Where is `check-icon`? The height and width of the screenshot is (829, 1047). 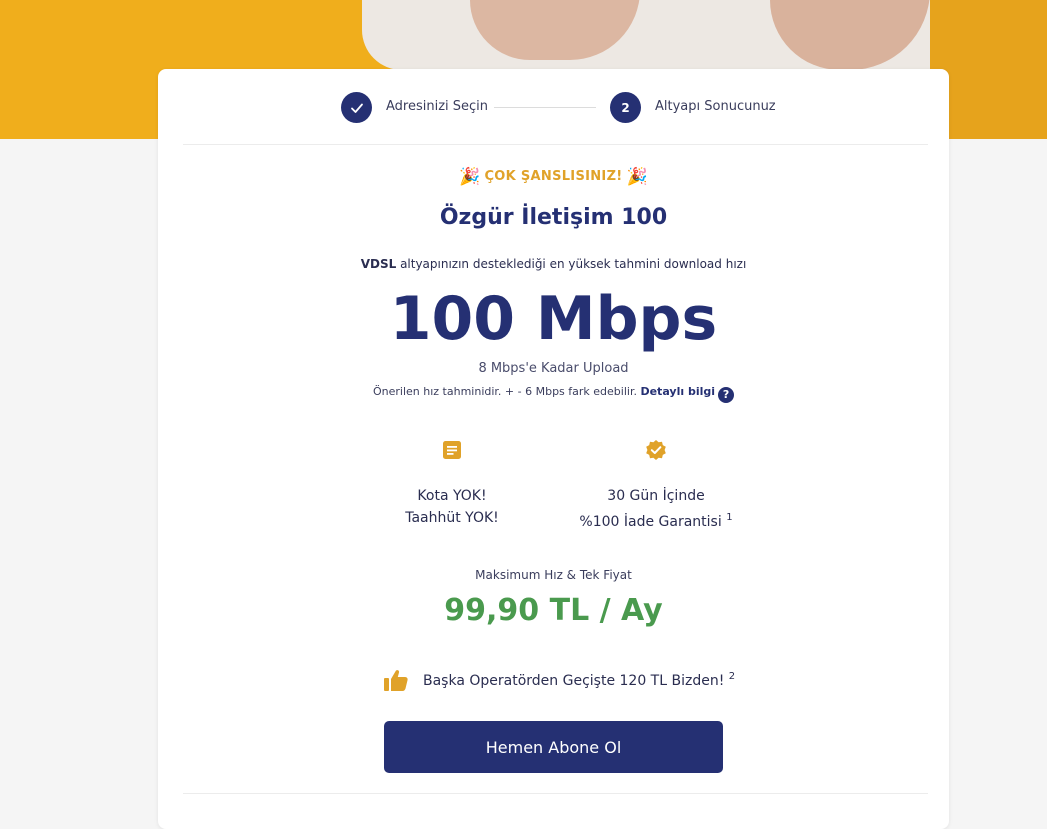
check-icon is located at coordinates (356, 108).